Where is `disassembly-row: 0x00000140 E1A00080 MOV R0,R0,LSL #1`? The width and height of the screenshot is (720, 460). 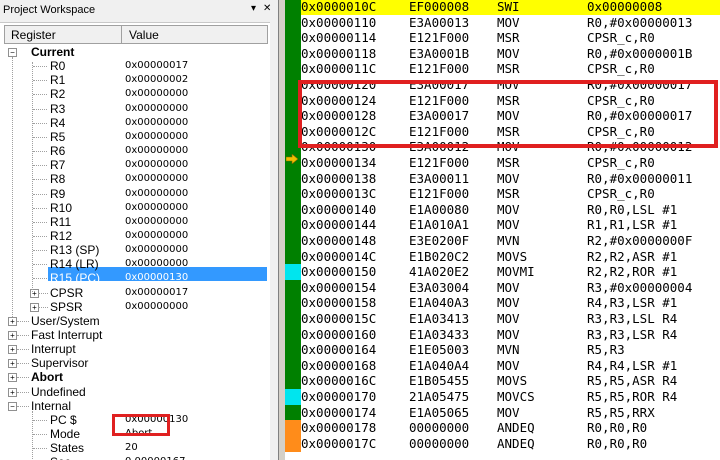 disassembly-row: 0x00000140 E1A00080 MOV R0,R0,LSL #1 is located at coordinates (510, 210).